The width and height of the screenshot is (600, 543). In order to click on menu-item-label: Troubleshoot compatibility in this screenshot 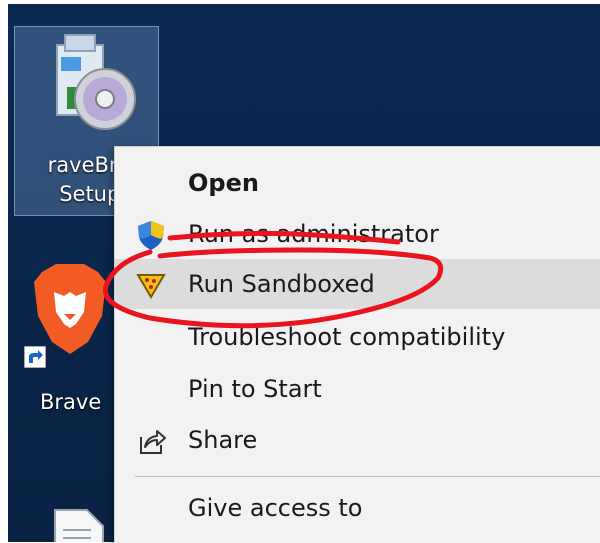, I will do `click(347, 337)`.